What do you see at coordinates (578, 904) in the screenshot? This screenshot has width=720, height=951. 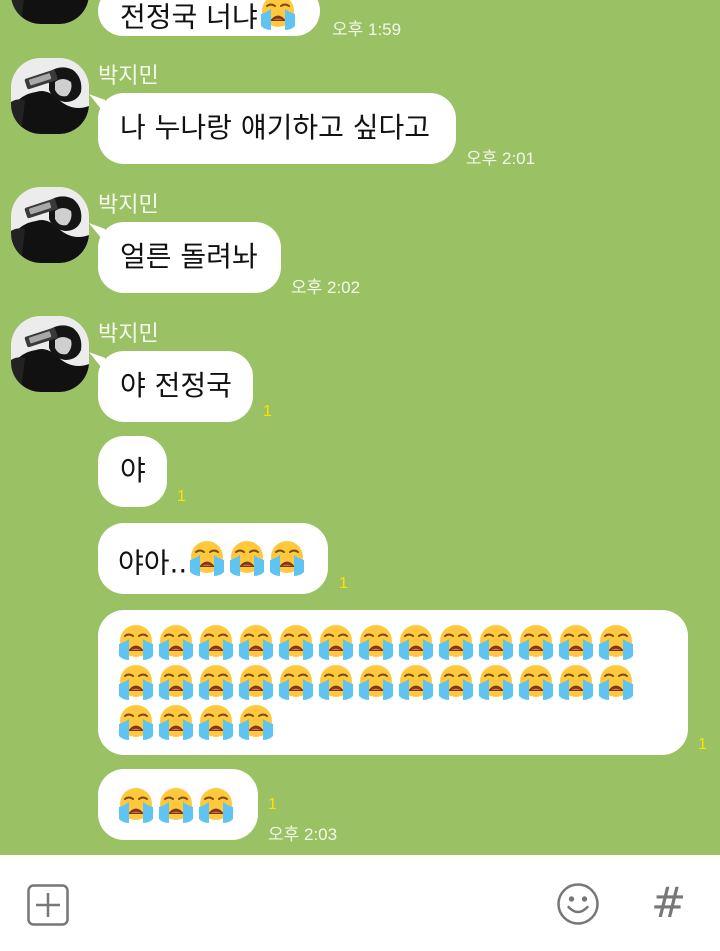 I see `smiley-icon` at bounding box center [578, 904].